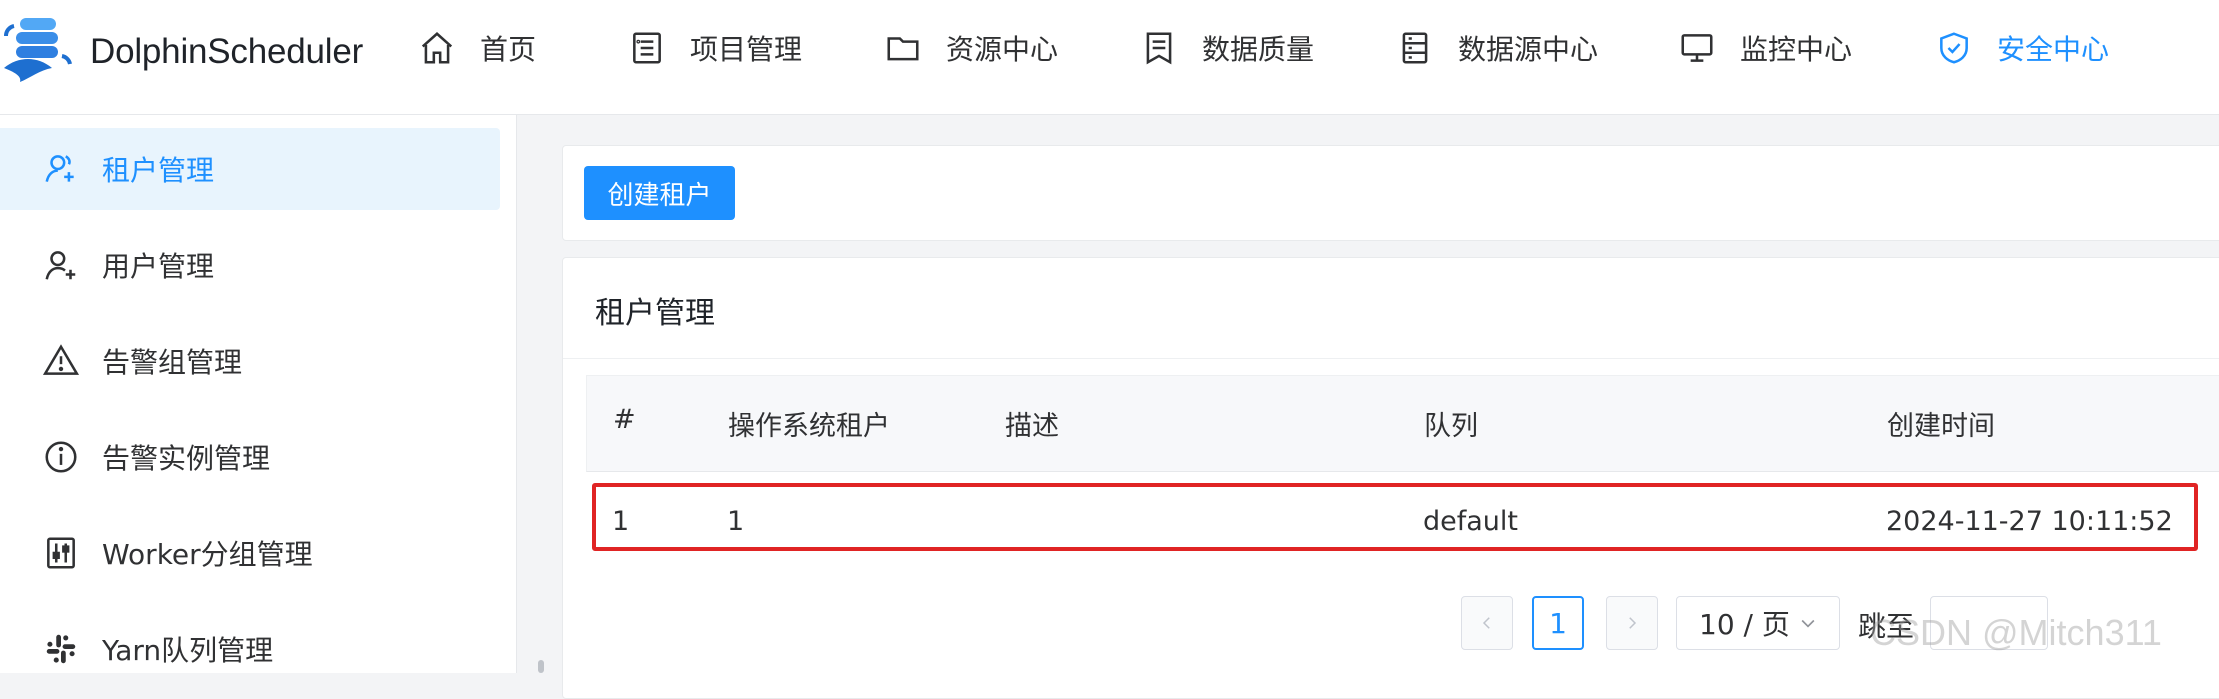 The image size is (2219, 699). Describe the element at coordinates (647, 48) in the screenshot. I see `project-list-icon` at that location.